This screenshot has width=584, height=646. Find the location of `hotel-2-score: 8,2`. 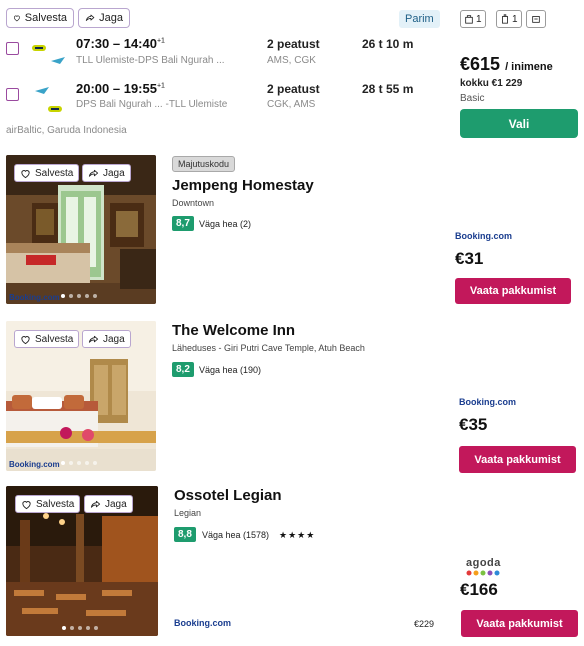

hotel-2-score: 8,2 is located at coordinates (183, 369).